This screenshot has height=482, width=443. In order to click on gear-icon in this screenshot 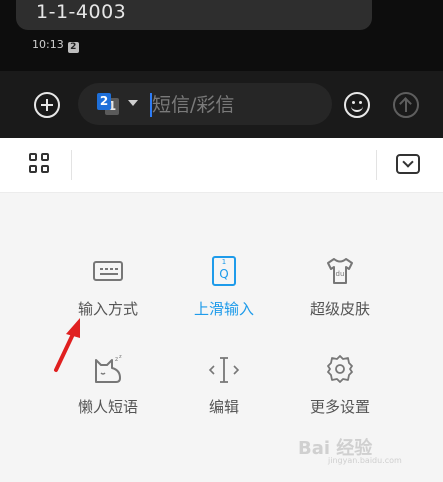, I will do `click(340, 369)`.